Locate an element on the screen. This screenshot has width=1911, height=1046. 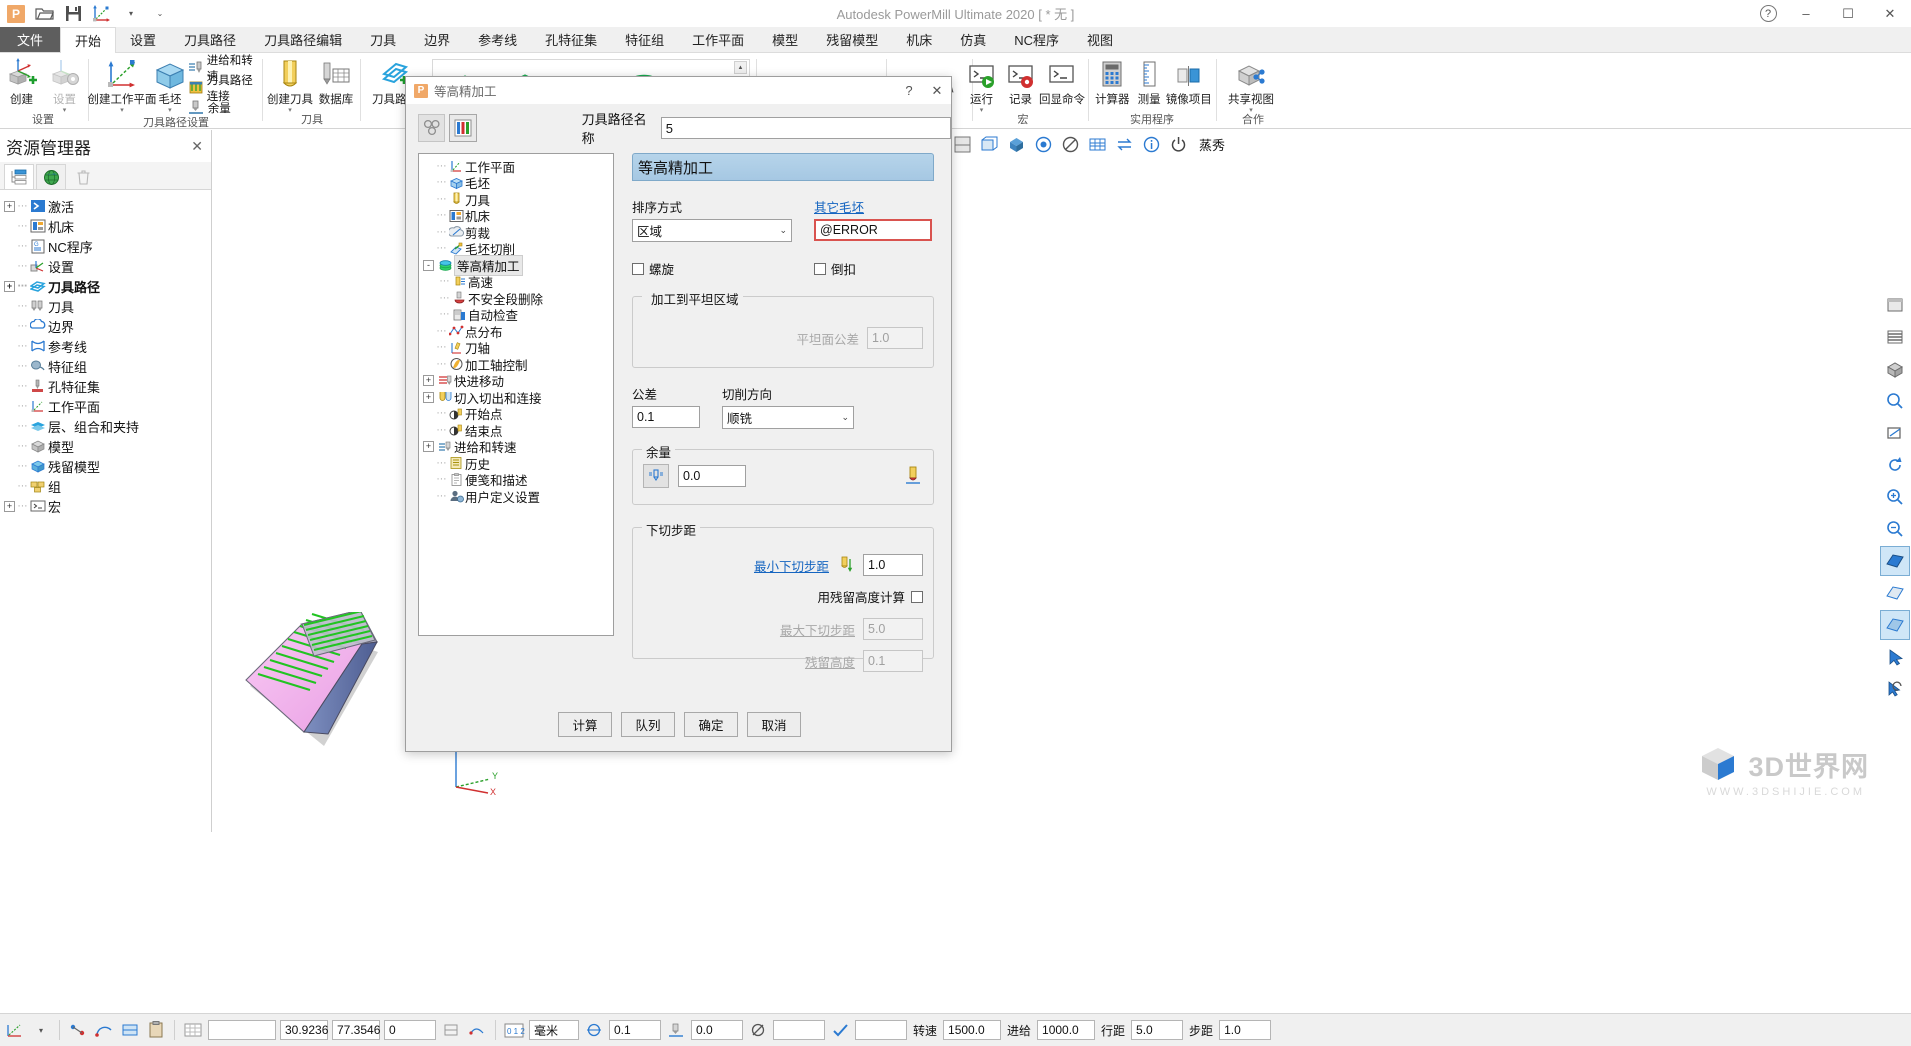
zoom-fit-icon is located at coordinates (1895, 401).